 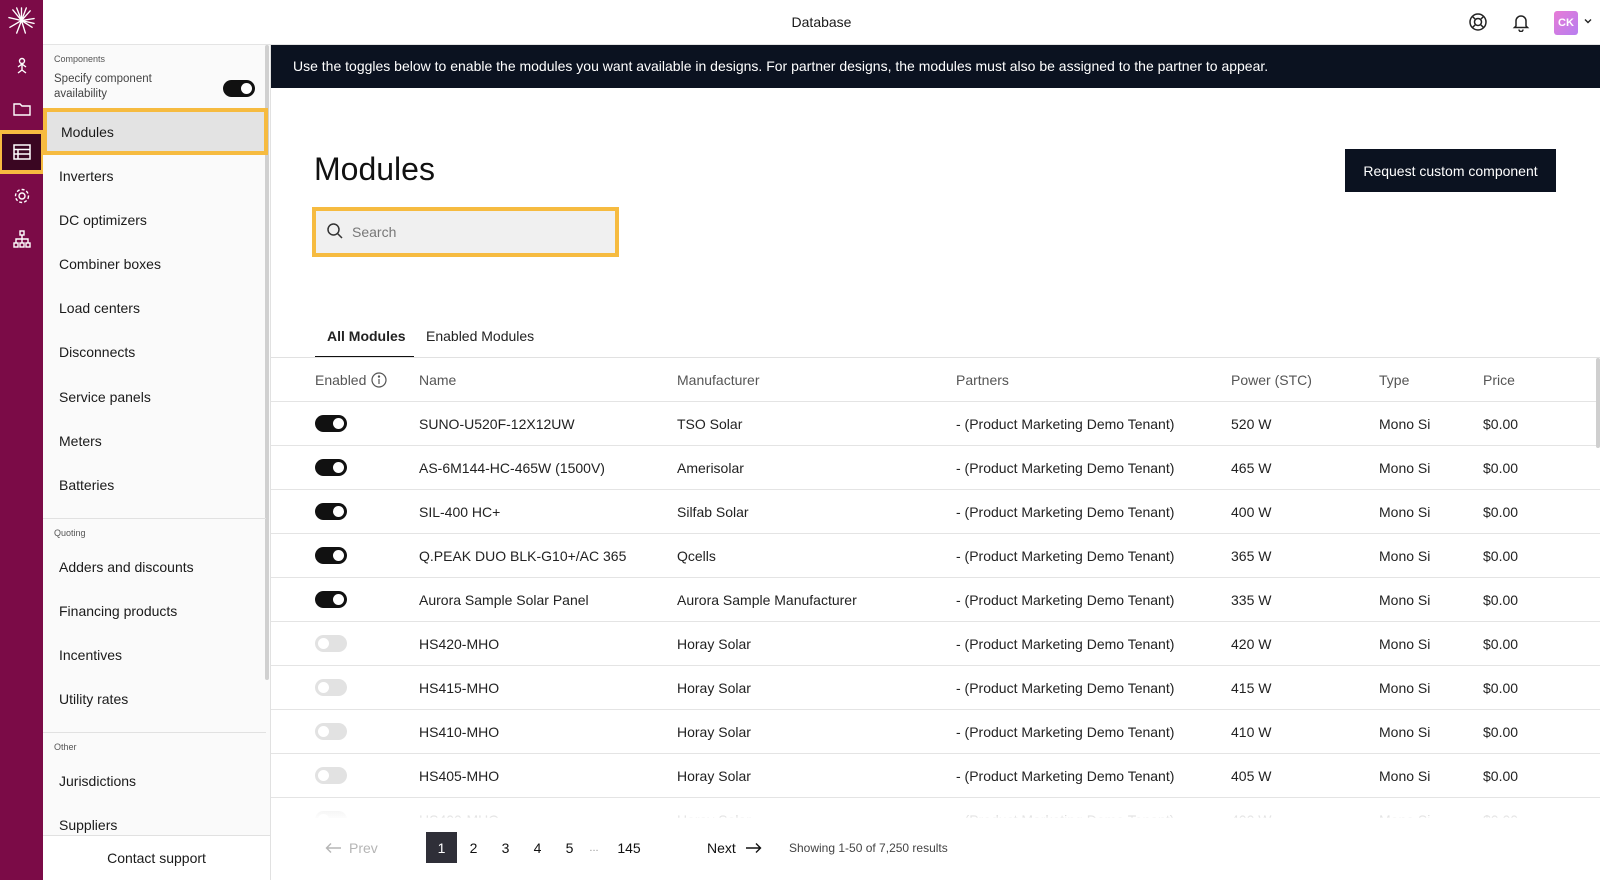 I want to click on rail-settings, so click(x=21, y=196).